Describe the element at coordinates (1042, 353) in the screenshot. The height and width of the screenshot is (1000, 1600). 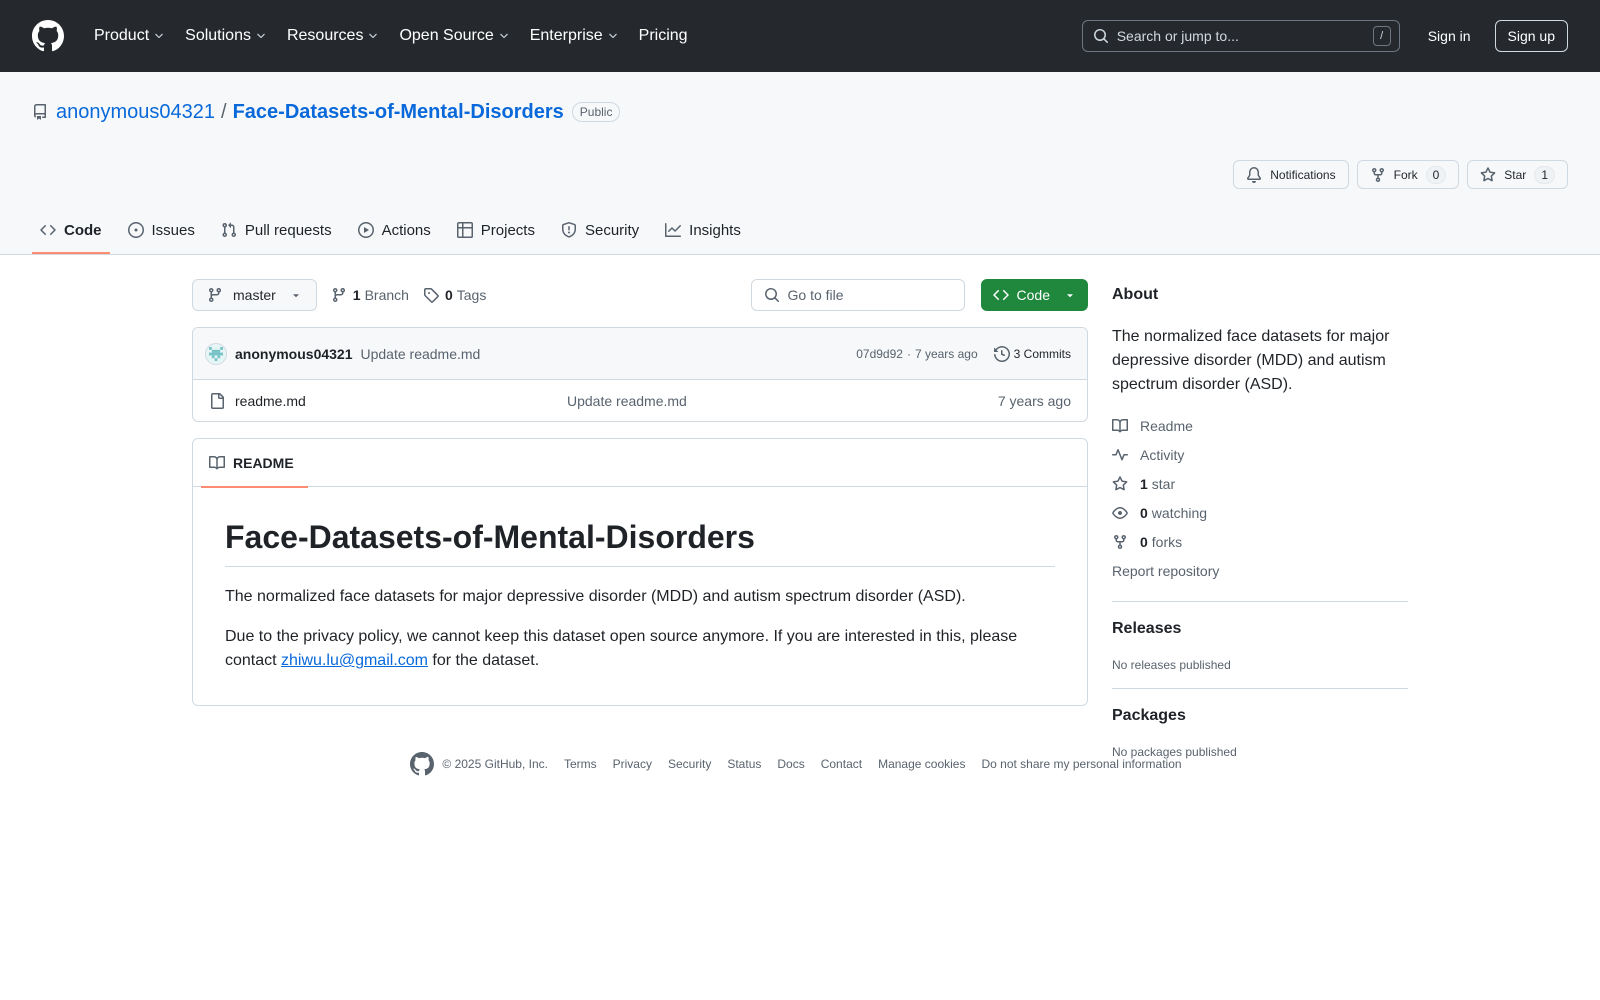
I see `commits-count-label: 3 Commits` at that location.